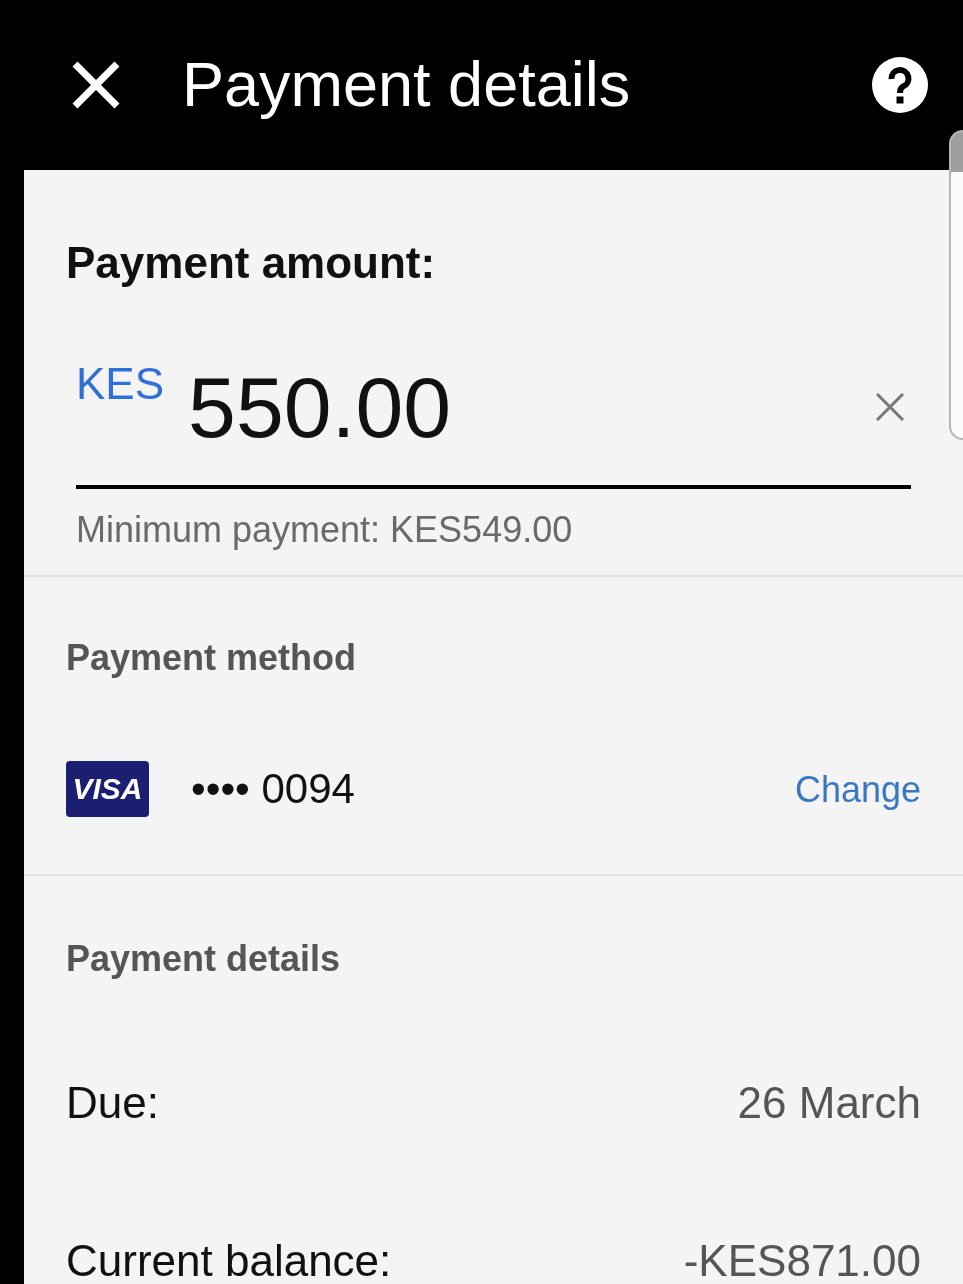  I want to click on detail-value: -KES871.00, so click(802, 1260).